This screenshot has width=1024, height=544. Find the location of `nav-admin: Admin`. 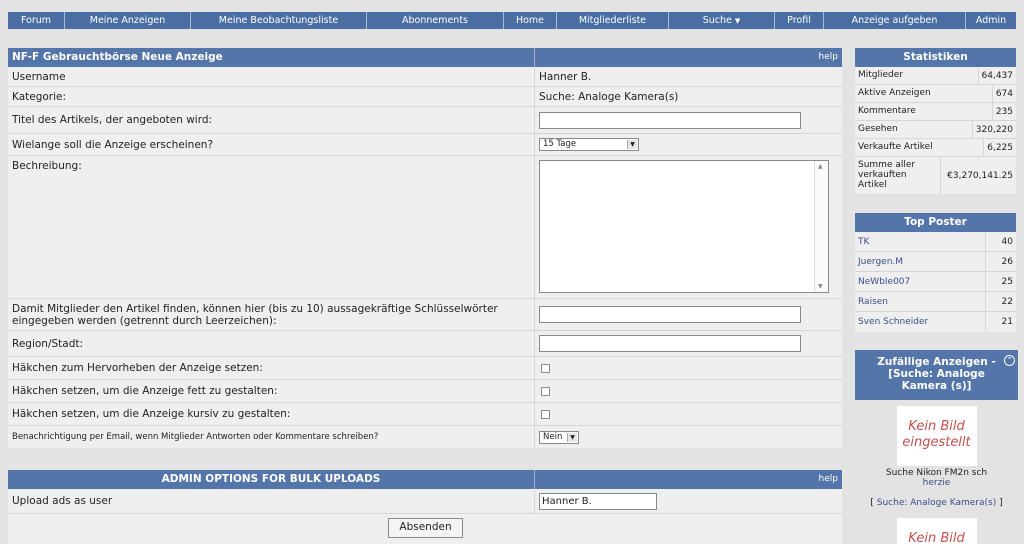

nav-admin: Admin is located at coordinates (991, 20).